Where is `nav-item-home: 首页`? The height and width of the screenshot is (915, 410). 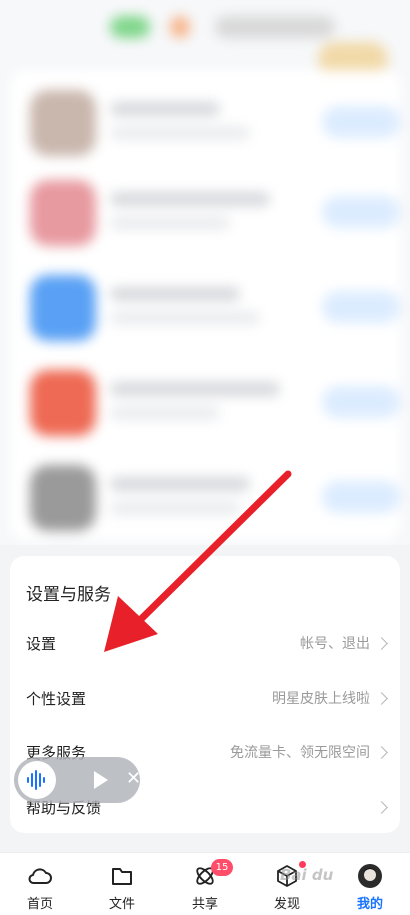 nav-item-home: 首页 is located at coordinates (40, 887).